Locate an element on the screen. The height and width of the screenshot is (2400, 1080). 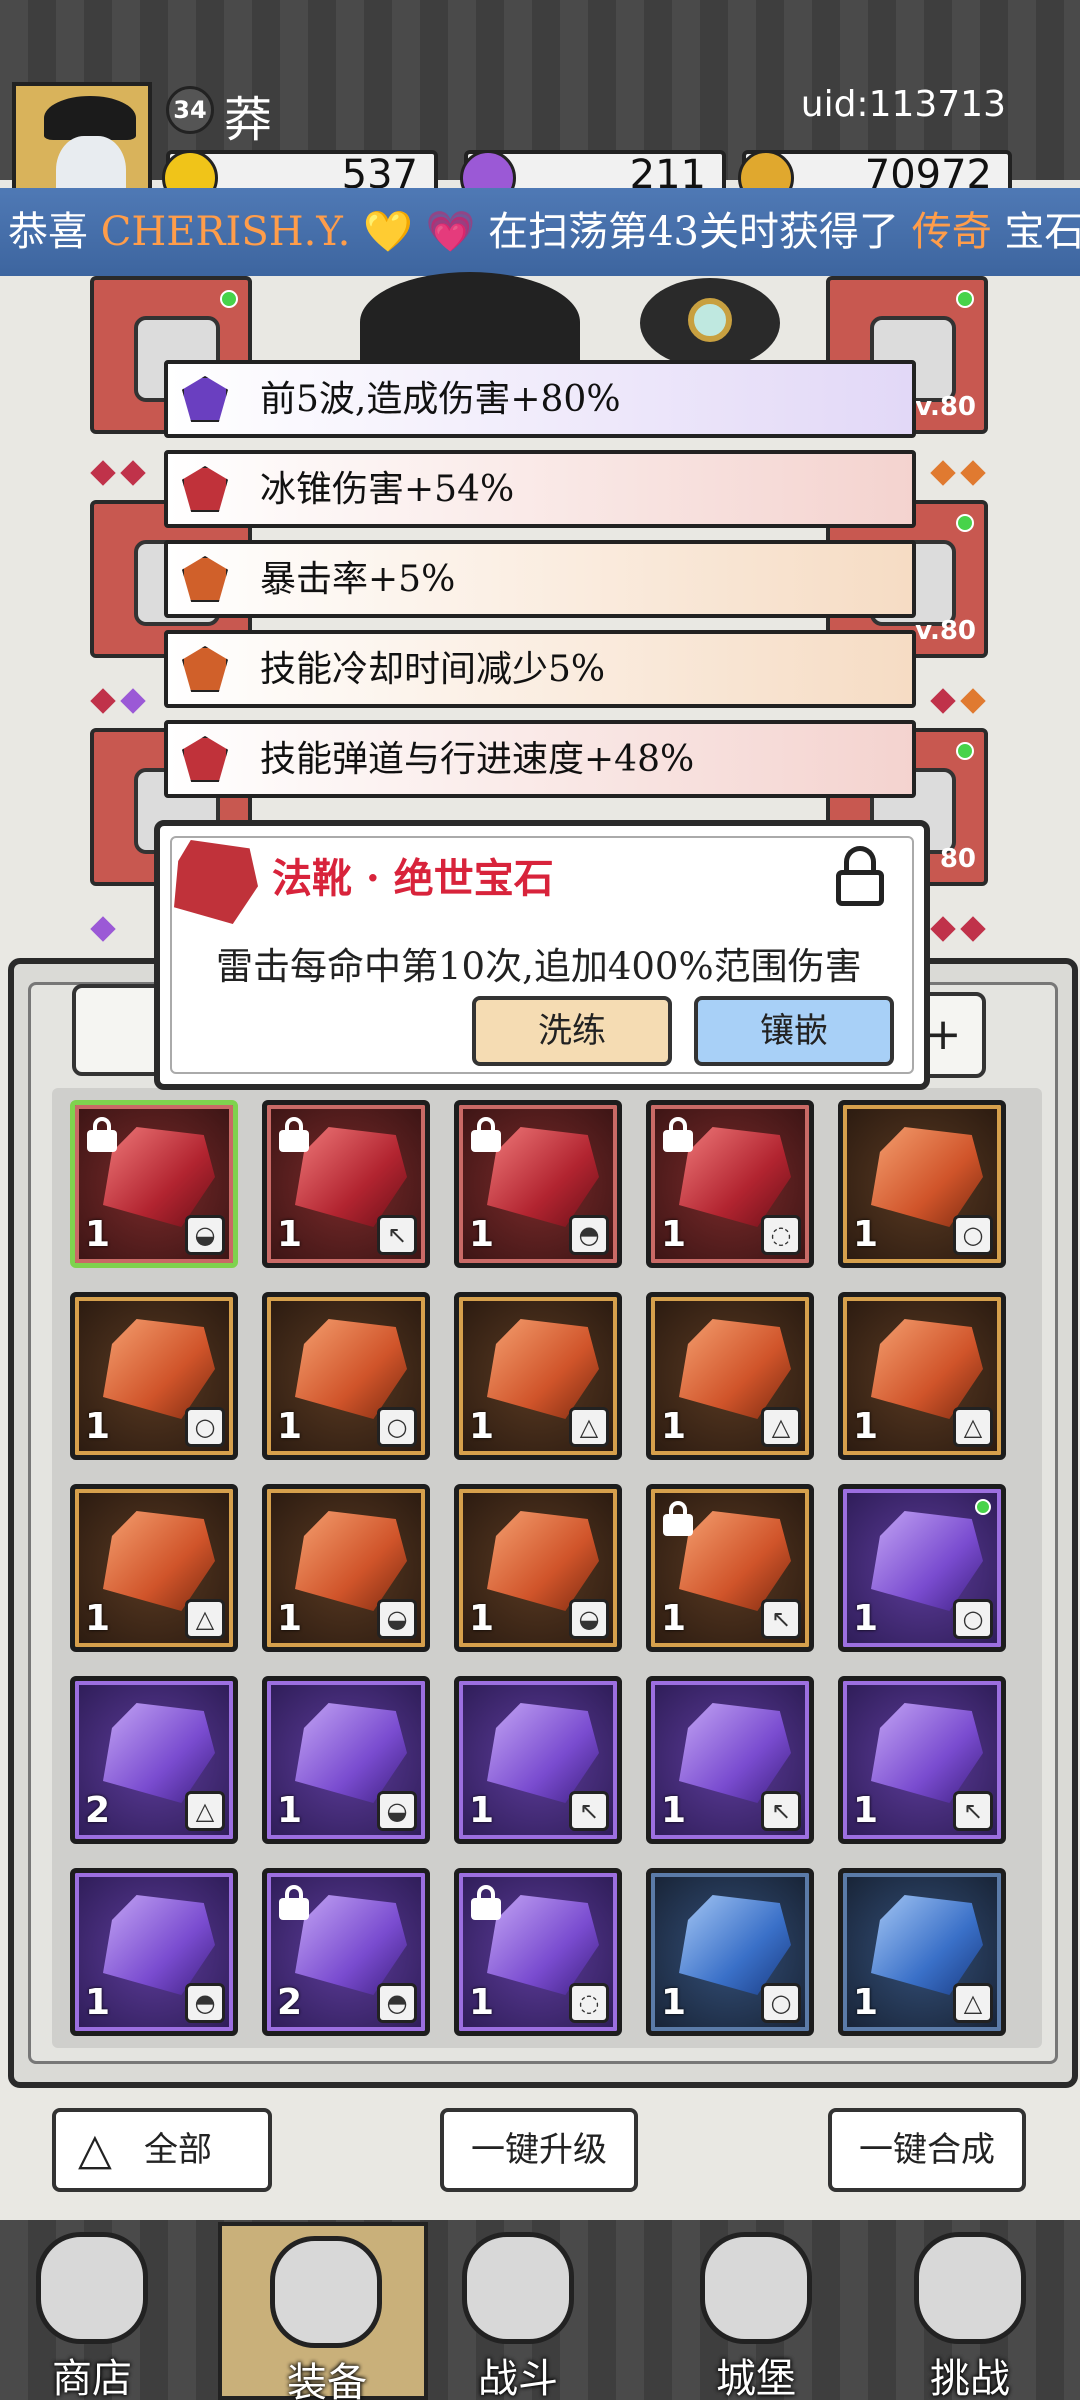
necklace-slot-icon: ◌ is located at coordinates (589, 2003).